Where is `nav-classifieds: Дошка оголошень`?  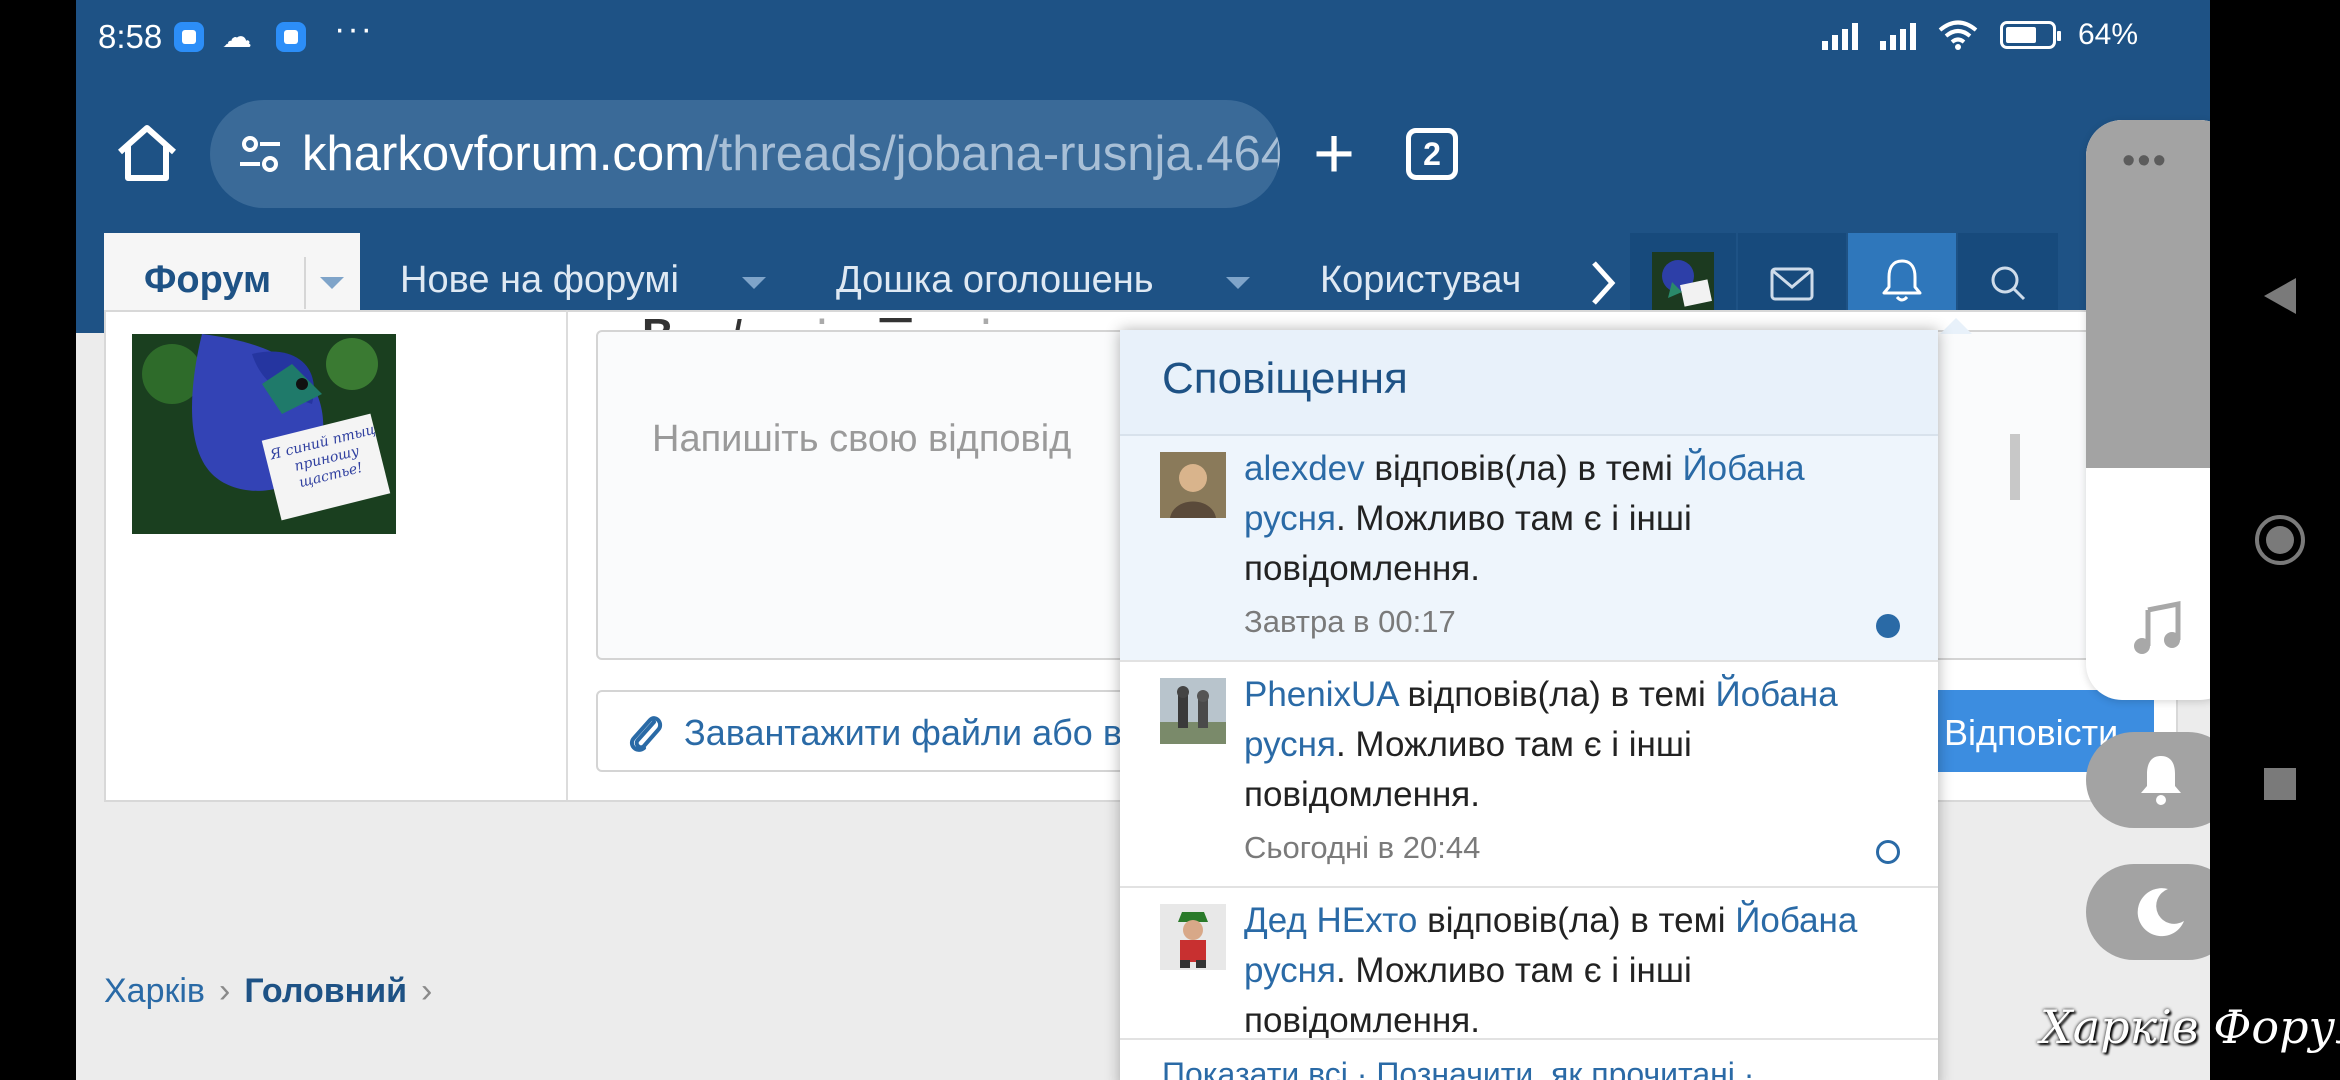 nav-classifieds: Дошка оголошень is located at coordinates (995, 280).